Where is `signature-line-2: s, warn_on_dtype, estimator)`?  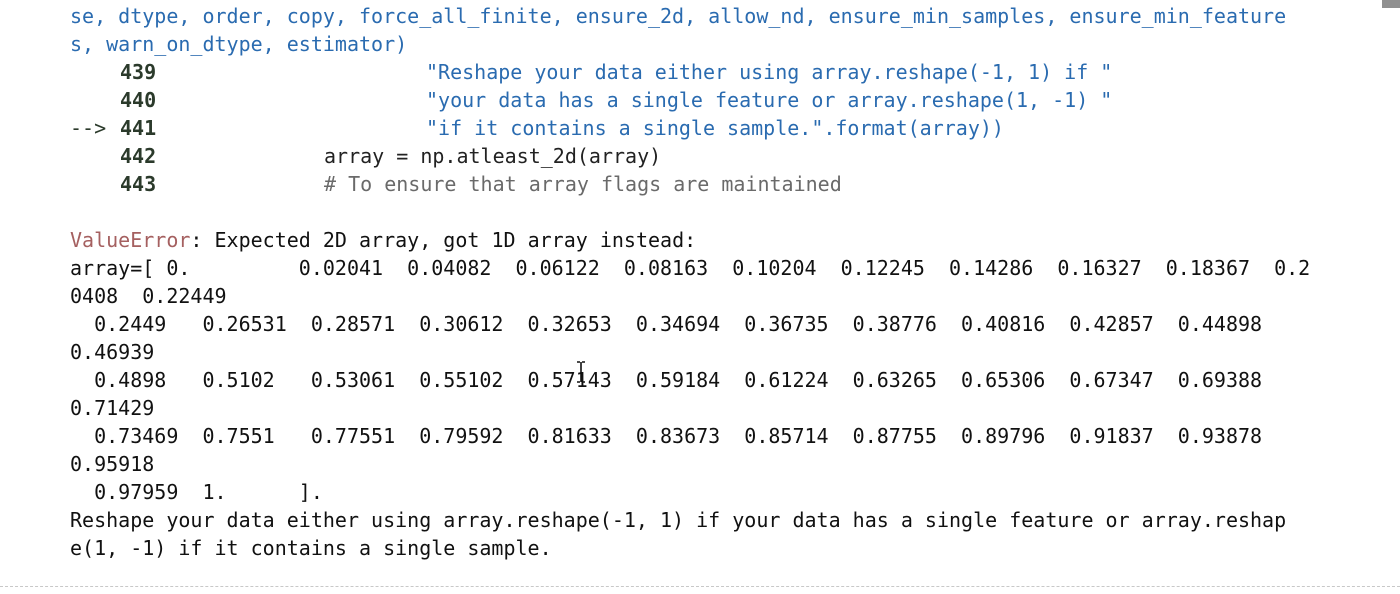
signature-line-2: s, warn_on_dtype, estimator) is located at coordinates (239, 44).